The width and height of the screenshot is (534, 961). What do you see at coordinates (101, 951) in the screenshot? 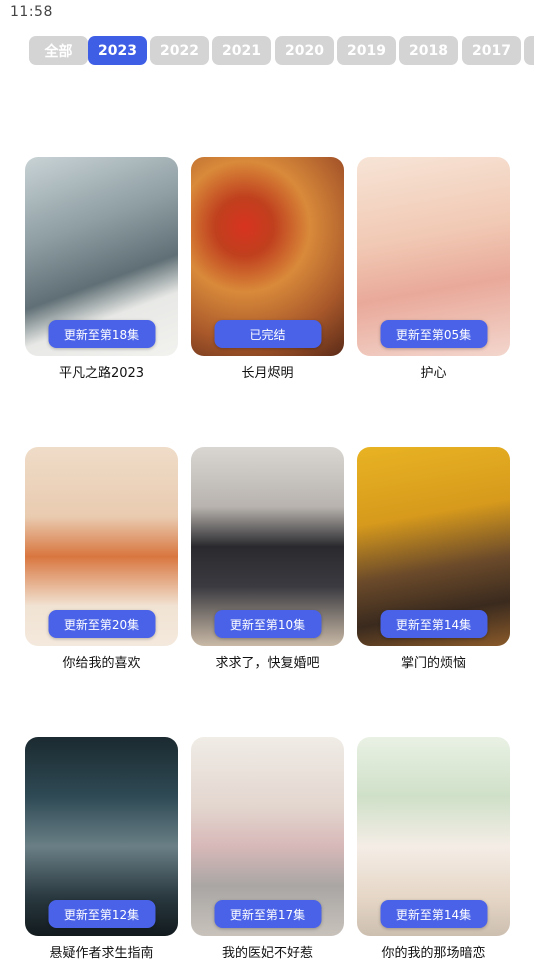
I see `show-title: 悬疑作者求生指南` at bounding box center [101, 951].